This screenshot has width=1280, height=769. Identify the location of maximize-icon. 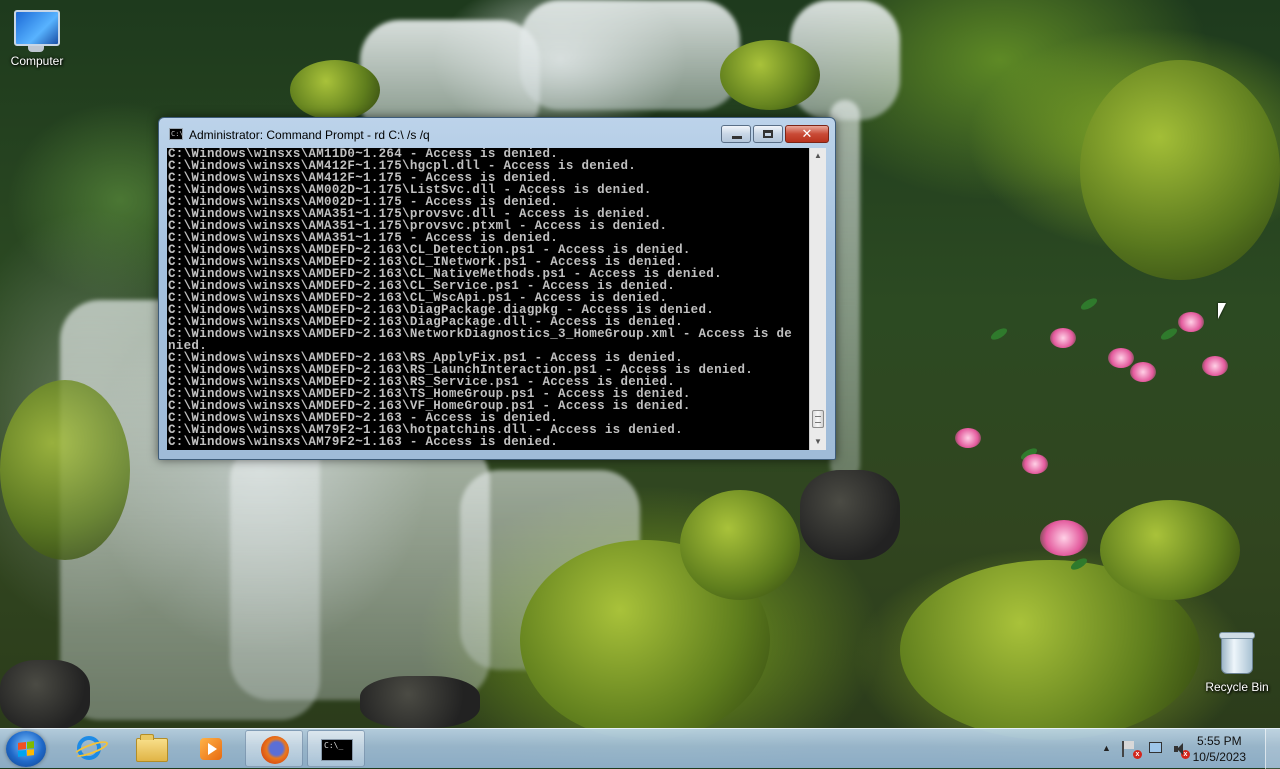
(768, 134).